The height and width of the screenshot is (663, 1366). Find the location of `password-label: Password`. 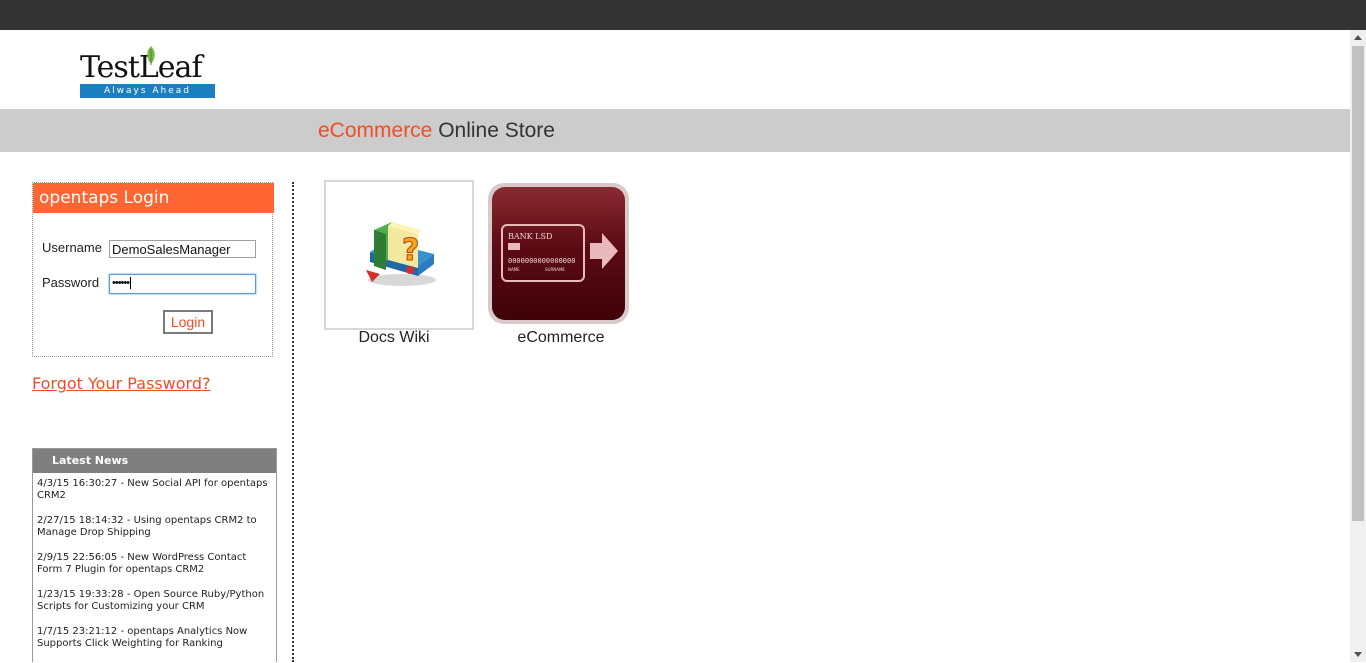

password-label: Password is located at coordinates (71, 282).